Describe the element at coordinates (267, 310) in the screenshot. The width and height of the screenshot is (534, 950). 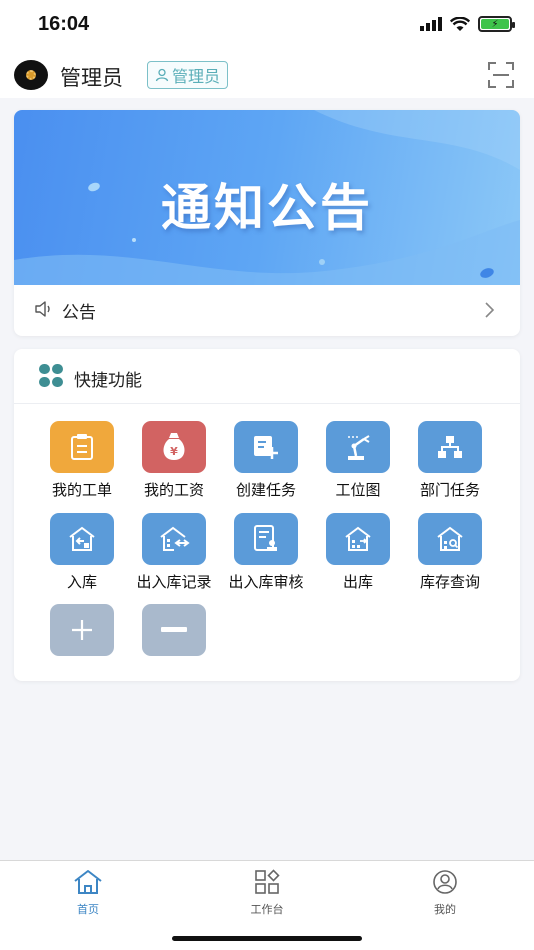
I see `notice-row: 公告` at that location.